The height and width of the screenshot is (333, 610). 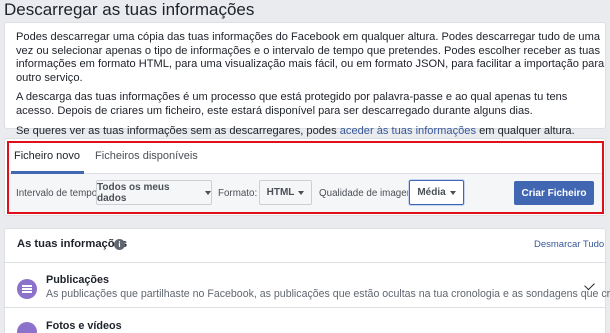 I want to click on intro-text-after-link: em qualquer altura., so click(x=525, y=130).